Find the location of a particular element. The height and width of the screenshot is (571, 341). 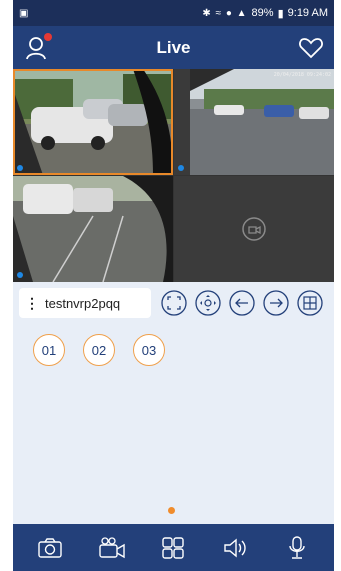

speaker-icon is located at coordinates (235, 547).